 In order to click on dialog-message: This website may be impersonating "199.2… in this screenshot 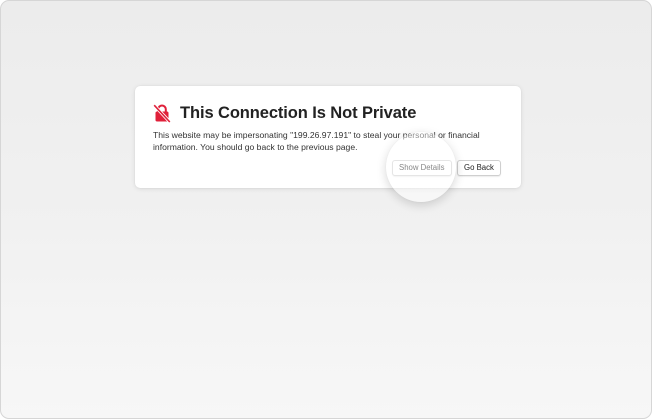, I will do `click(323, 141)`.